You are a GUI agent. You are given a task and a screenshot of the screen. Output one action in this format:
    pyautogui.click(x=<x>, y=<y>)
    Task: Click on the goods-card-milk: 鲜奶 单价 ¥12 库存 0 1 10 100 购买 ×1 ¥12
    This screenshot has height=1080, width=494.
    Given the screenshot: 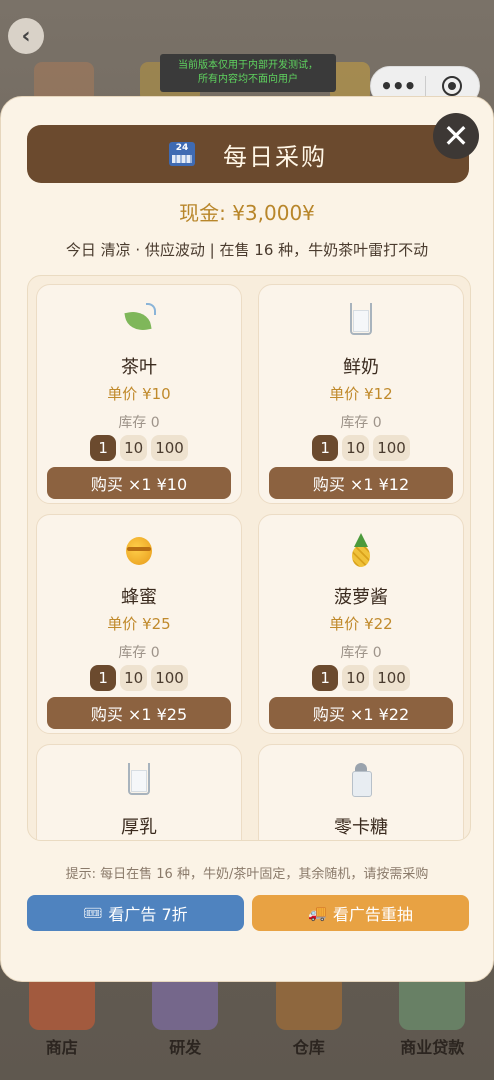 What is the action you would take?
    pyautogui.click(x=361, y=394)
    